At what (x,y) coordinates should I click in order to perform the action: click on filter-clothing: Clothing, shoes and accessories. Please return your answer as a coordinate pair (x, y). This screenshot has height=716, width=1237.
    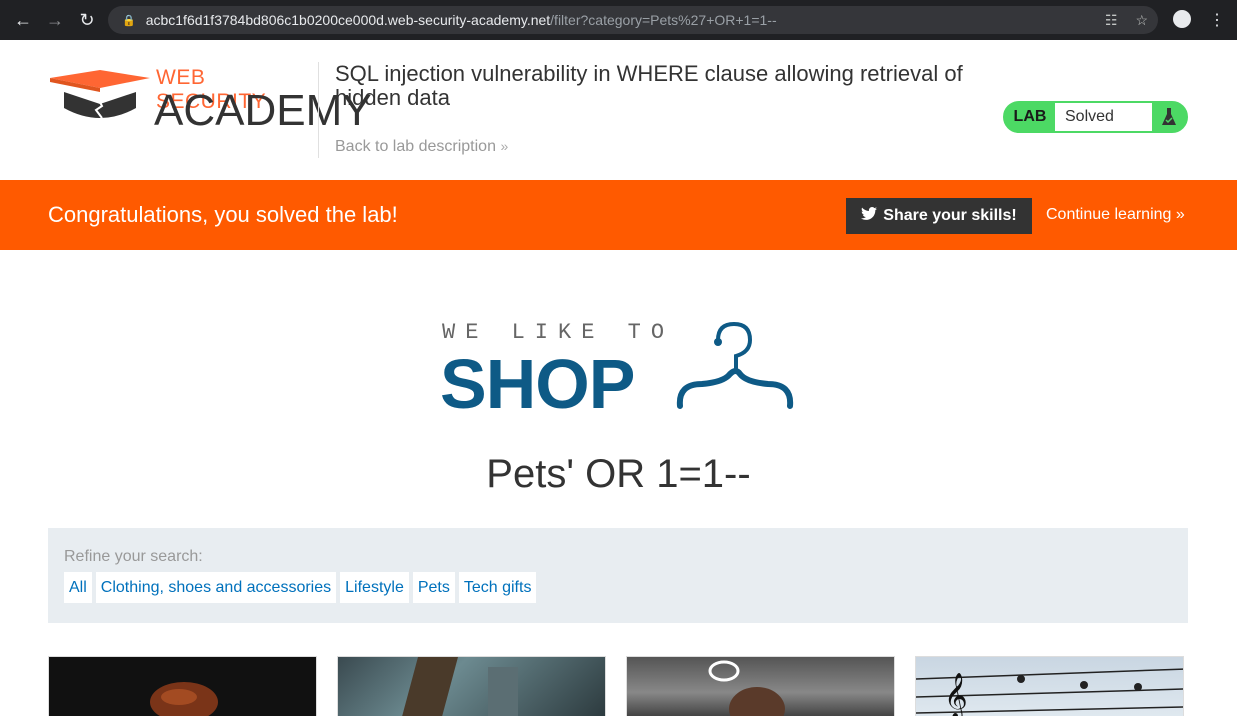
    Looking at the image, I should click on (216, 587).